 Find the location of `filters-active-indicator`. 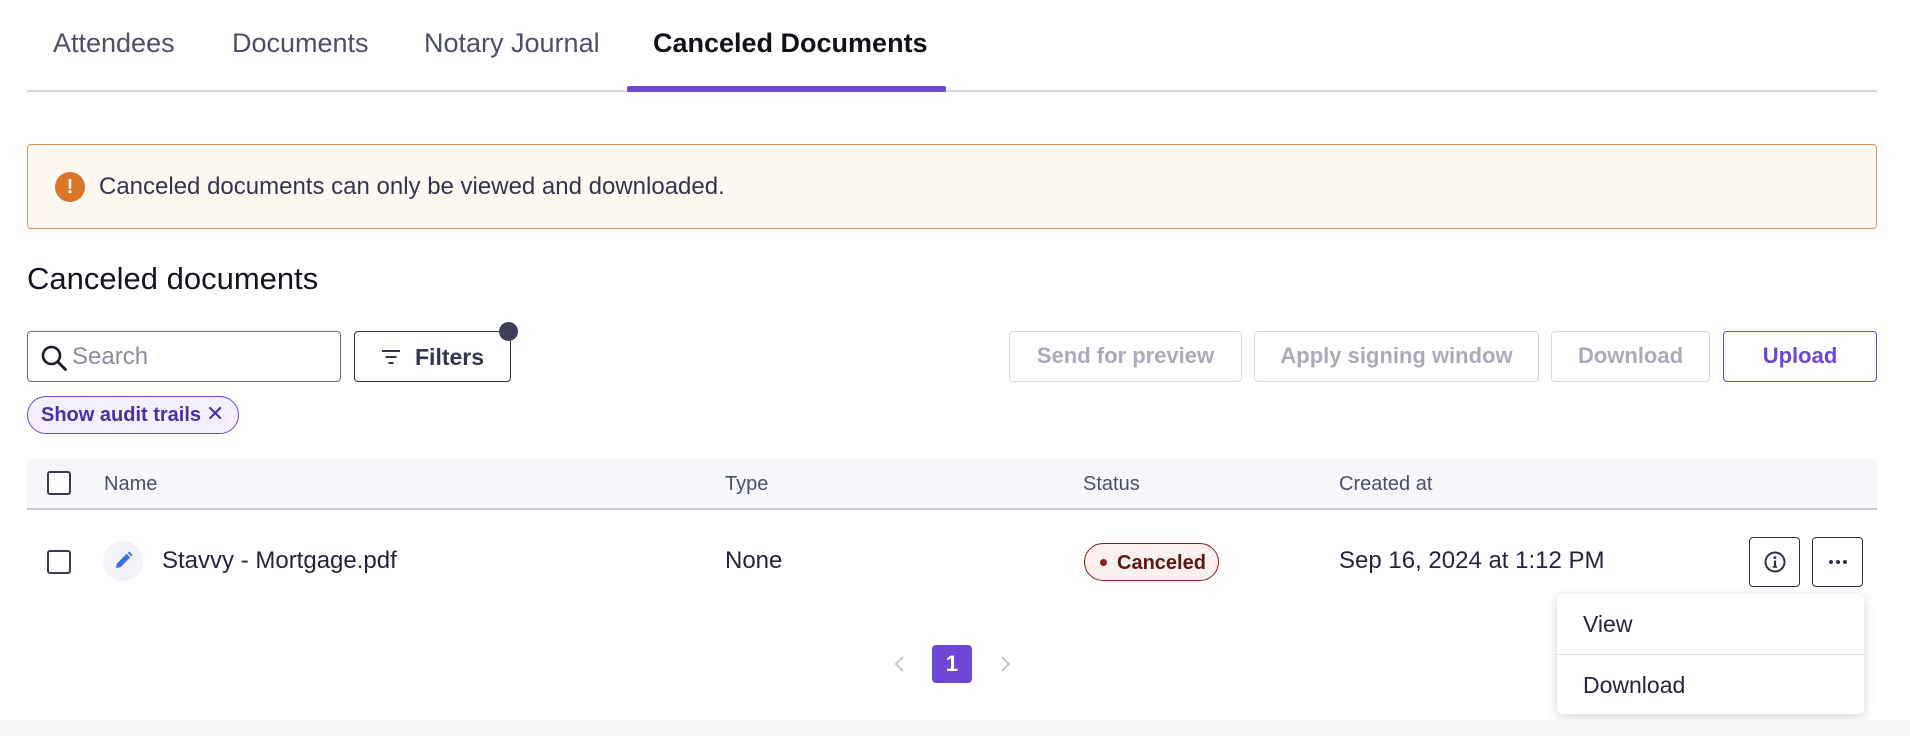

filters-active-indicator is located at coordinates (508, 331).